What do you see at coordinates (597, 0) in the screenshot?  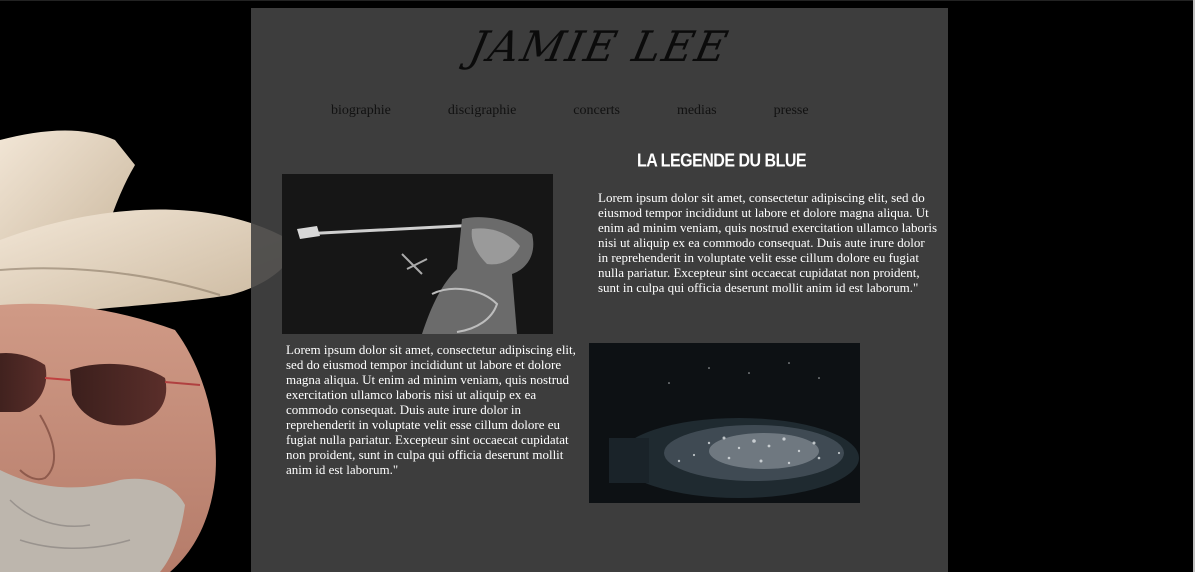 I see `top-border` at bounding box center [597, 0].